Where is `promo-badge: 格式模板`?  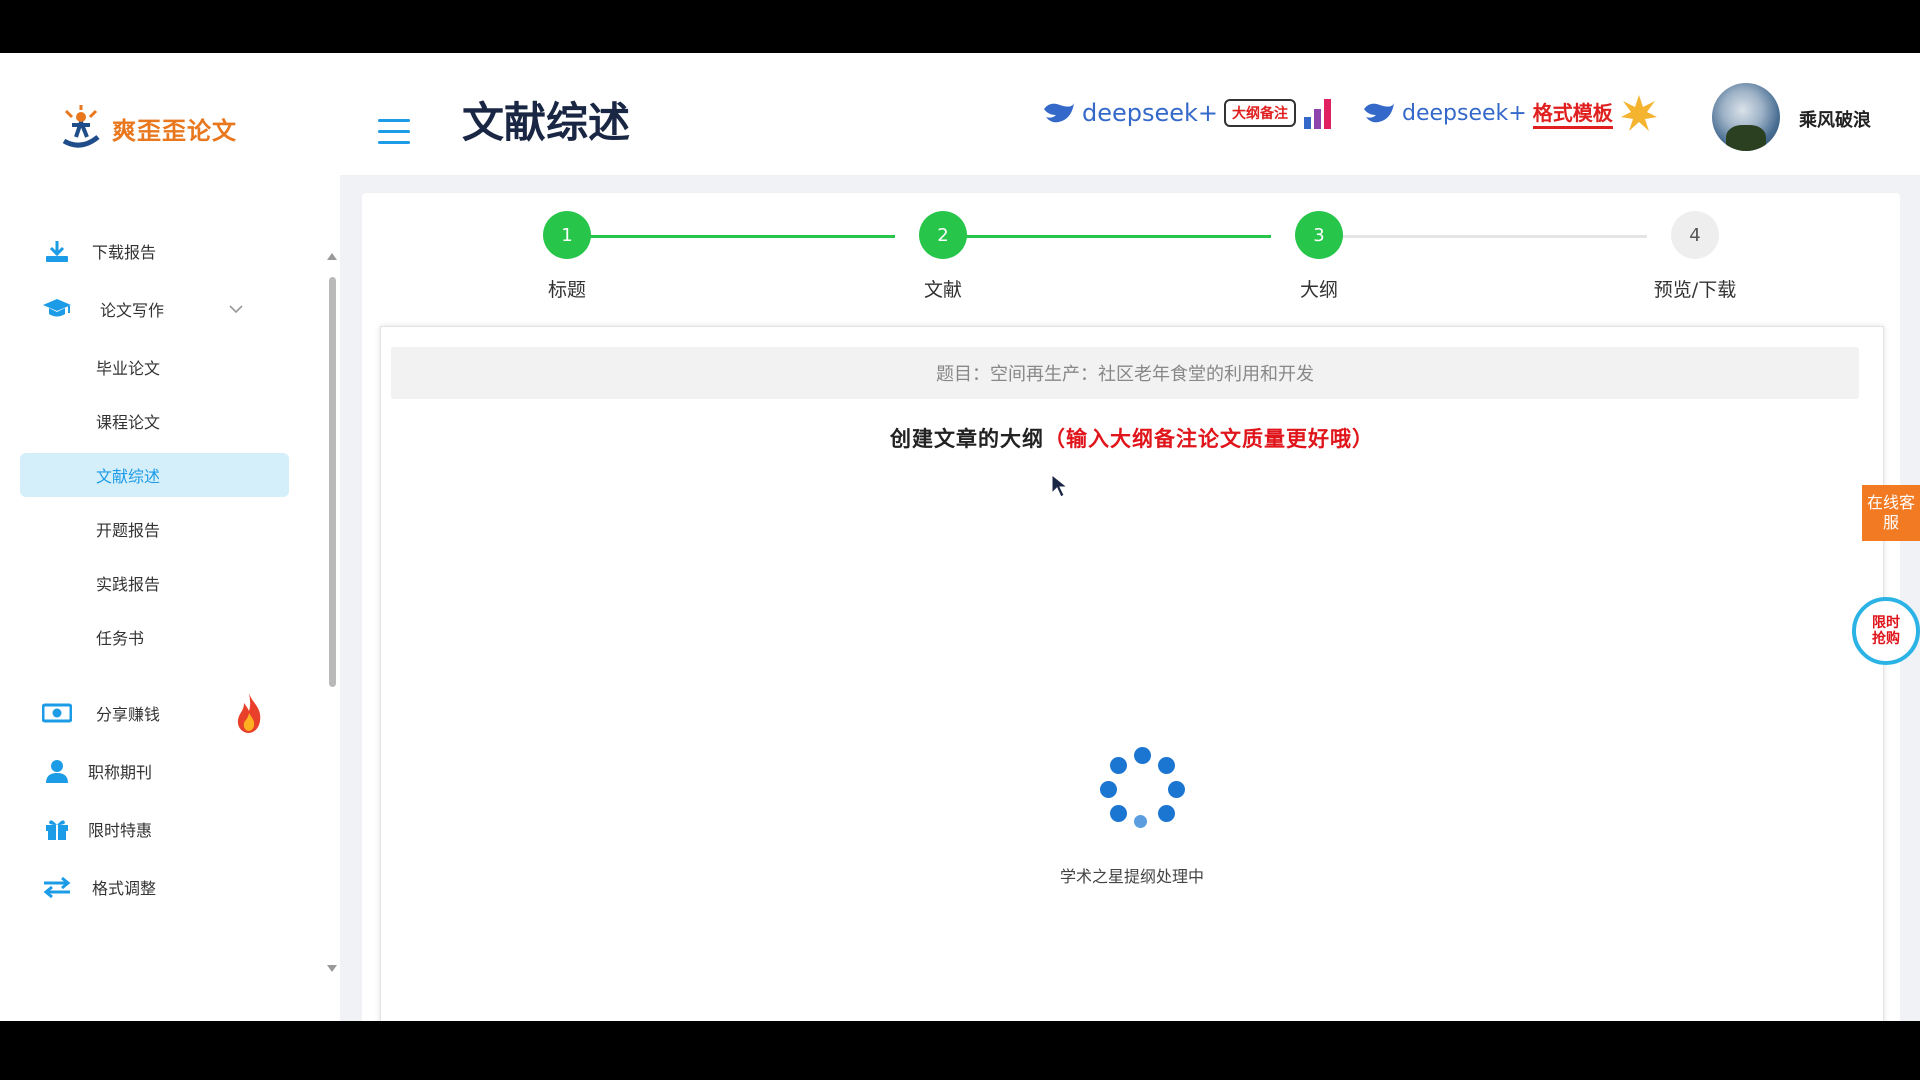
promo-badge: 格式模板 is located at coordinates (1572, 113).